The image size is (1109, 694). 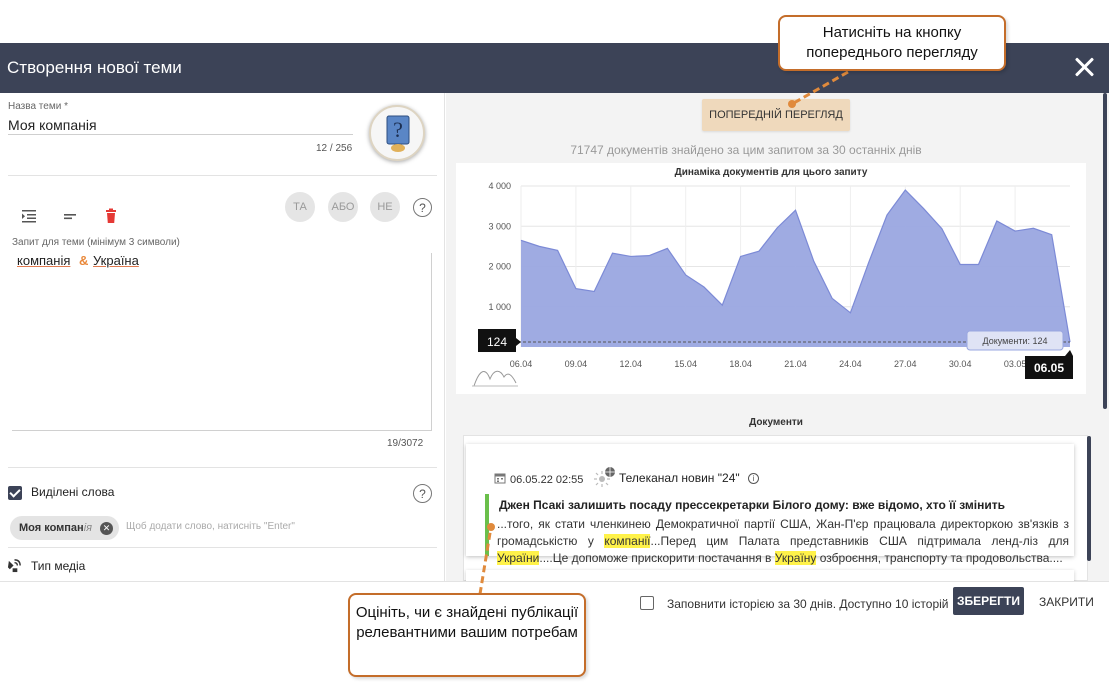 What do you see at coordinates (422, 207) in the screenshot?
I see `query-help-icon: ?` at bounding box center [422, 207].